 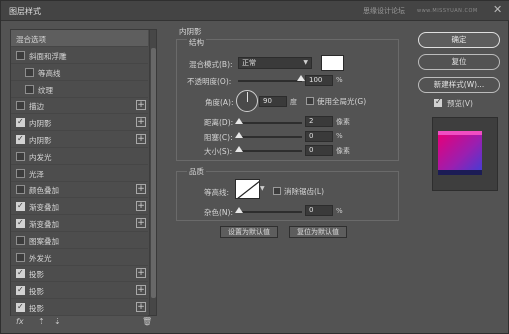 I want to click on angle-dial, so click(x=247, y=101).